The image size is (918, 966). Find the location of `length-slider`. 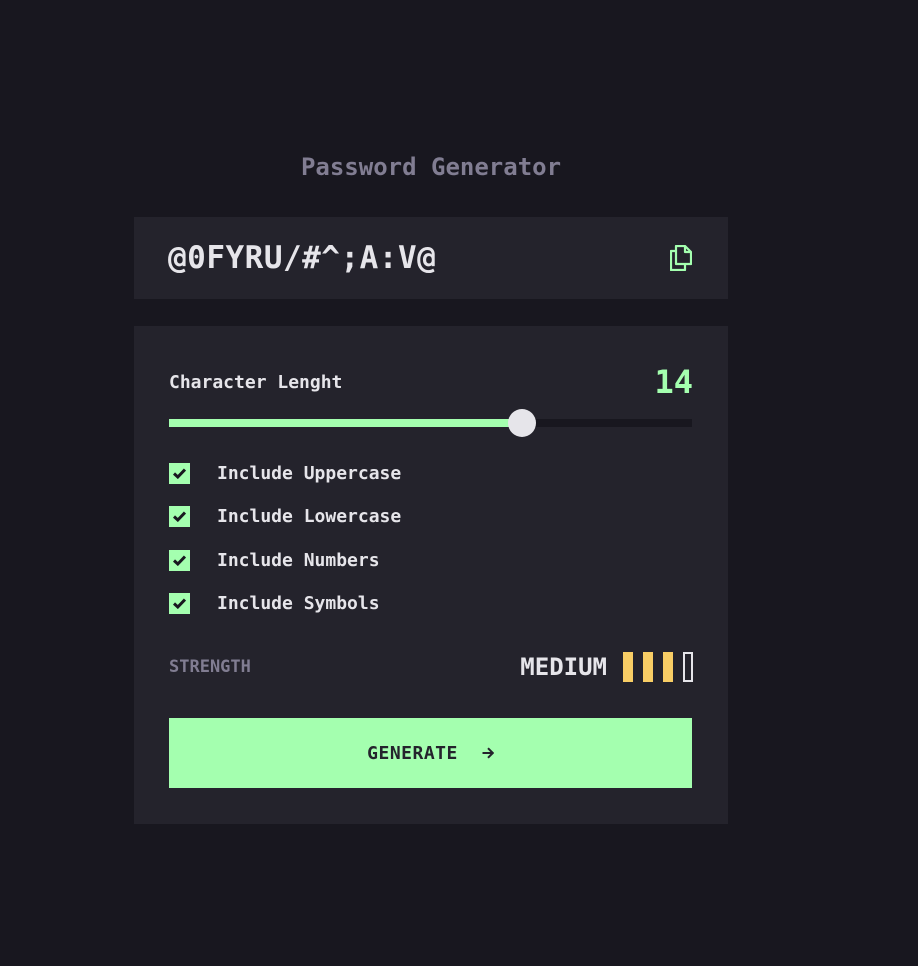

length-slider is located at coordinates (430, 423).